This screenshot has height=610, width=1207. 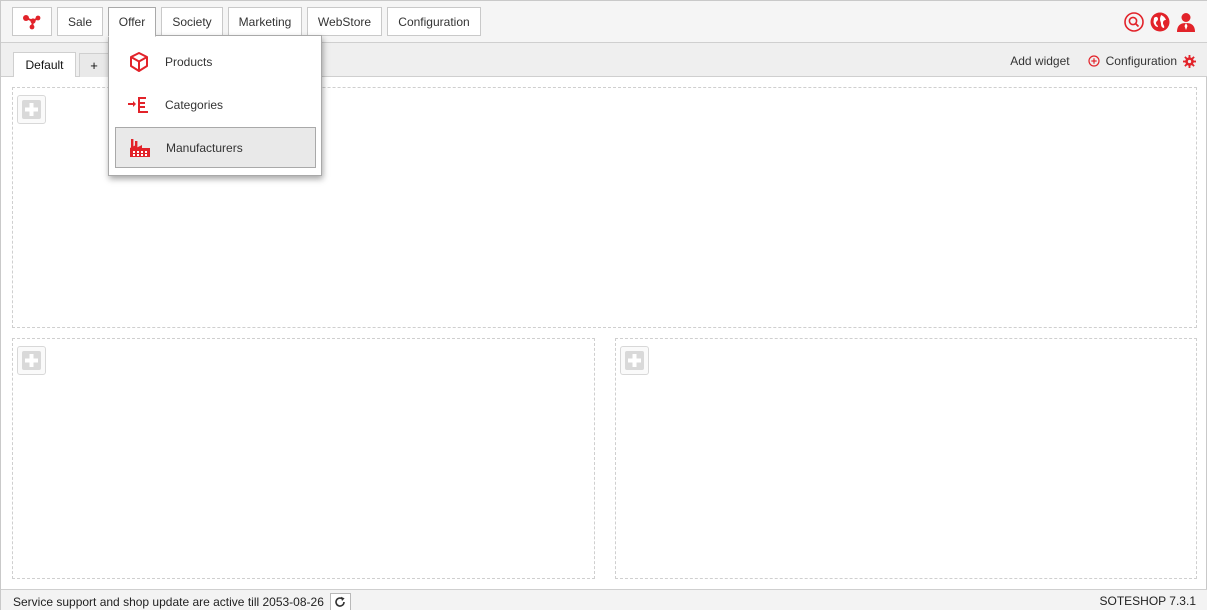 What do you see at coordinates (1141, 61) in the screenshot?
I see `configuration-link: Configuration` at bounding box center [1141, 61].